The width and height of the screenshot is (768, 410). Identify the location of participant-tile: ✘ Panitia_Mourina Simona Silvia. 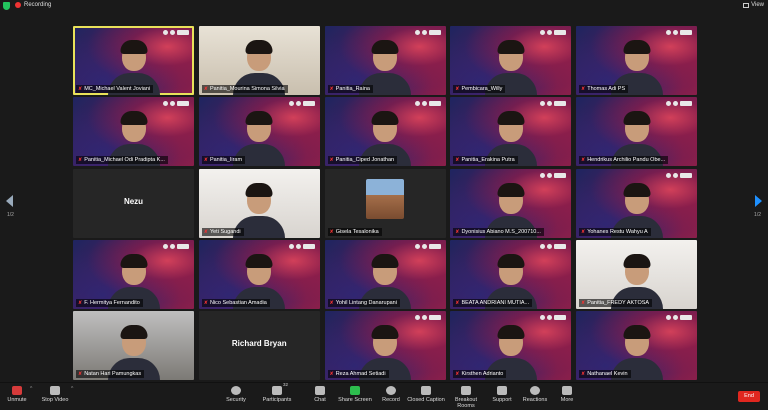
(259, 60).